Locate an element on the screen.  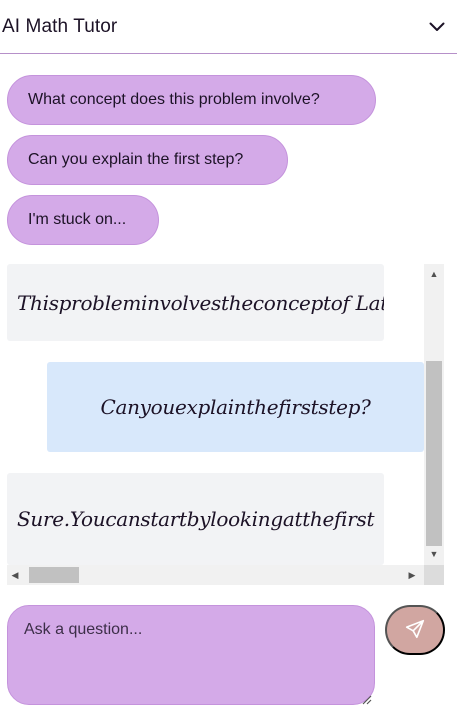
send-button is located at coordinates (415, 630).